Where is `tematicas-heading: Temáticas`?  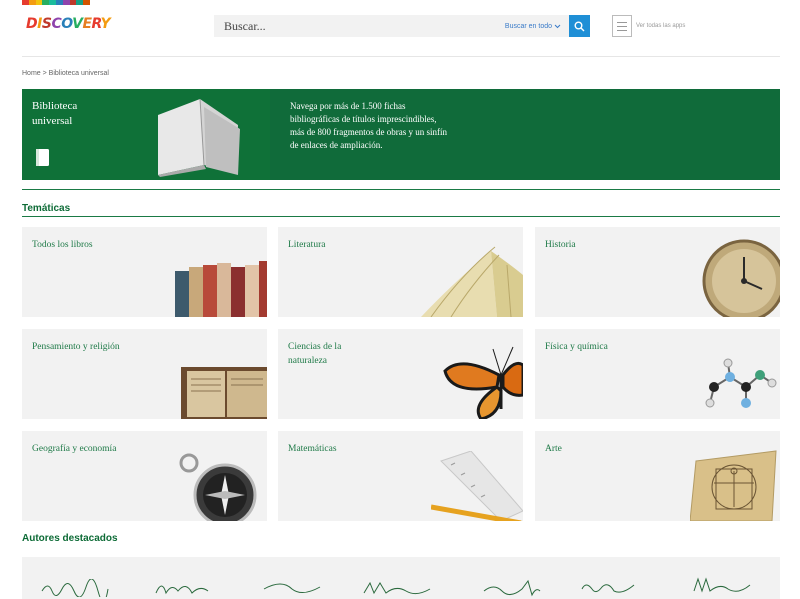 tematicas-heading: Temáticas is located at coordinates (46, 208).